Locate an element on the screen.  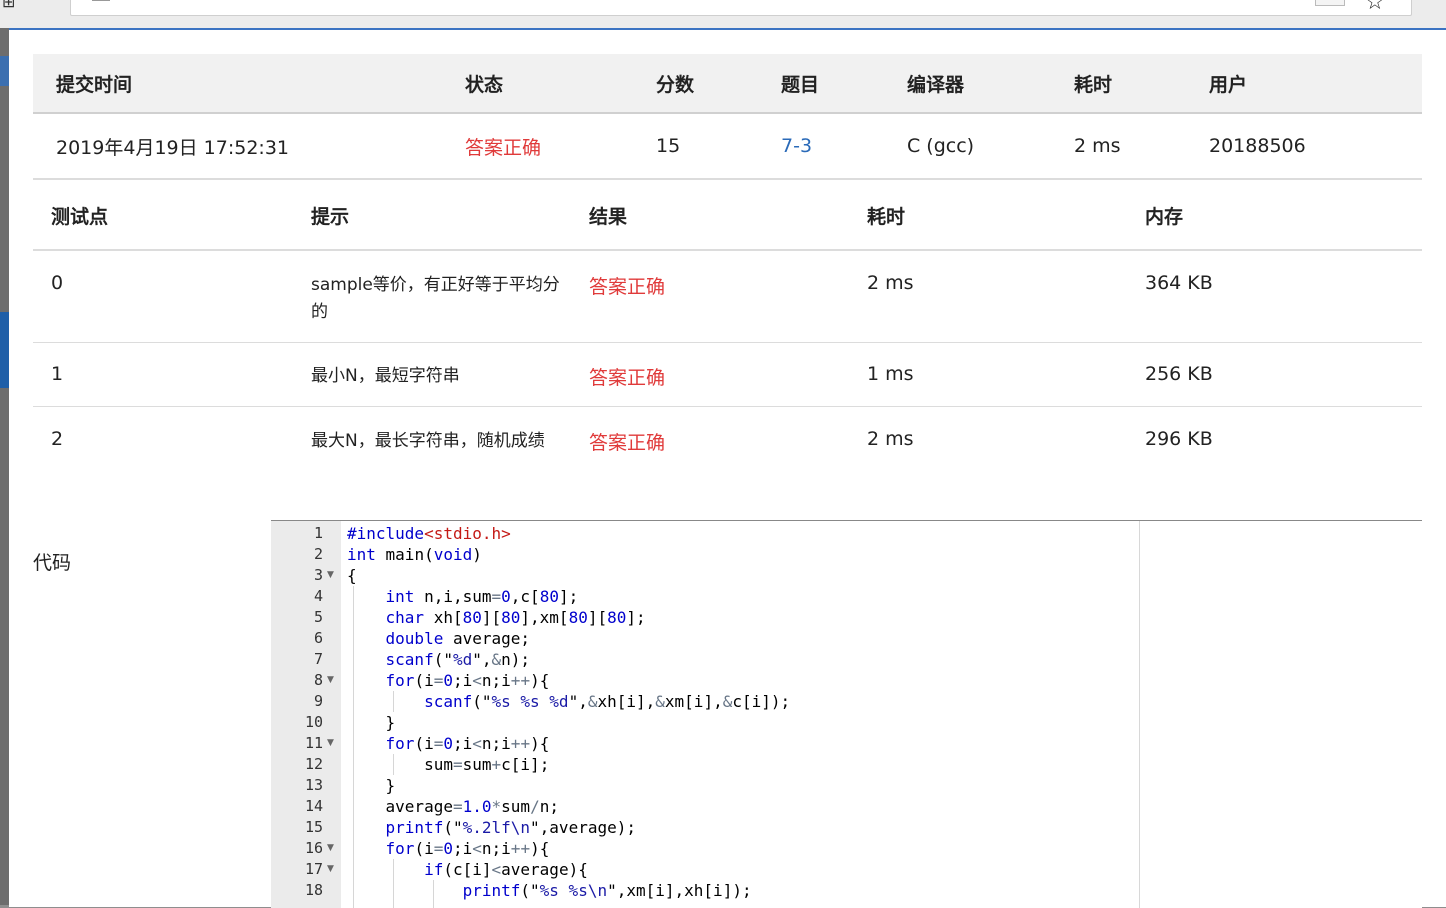
user-id: 20188506 is located at coordinates (1315, 146).